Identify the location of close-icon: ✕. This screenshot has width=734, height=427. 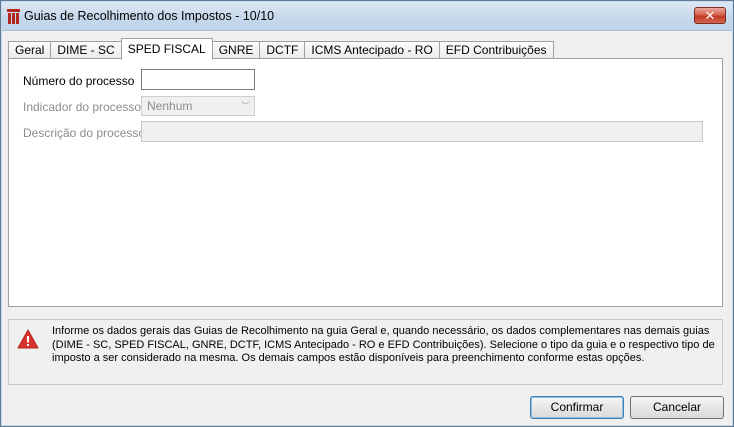
(710, 15).